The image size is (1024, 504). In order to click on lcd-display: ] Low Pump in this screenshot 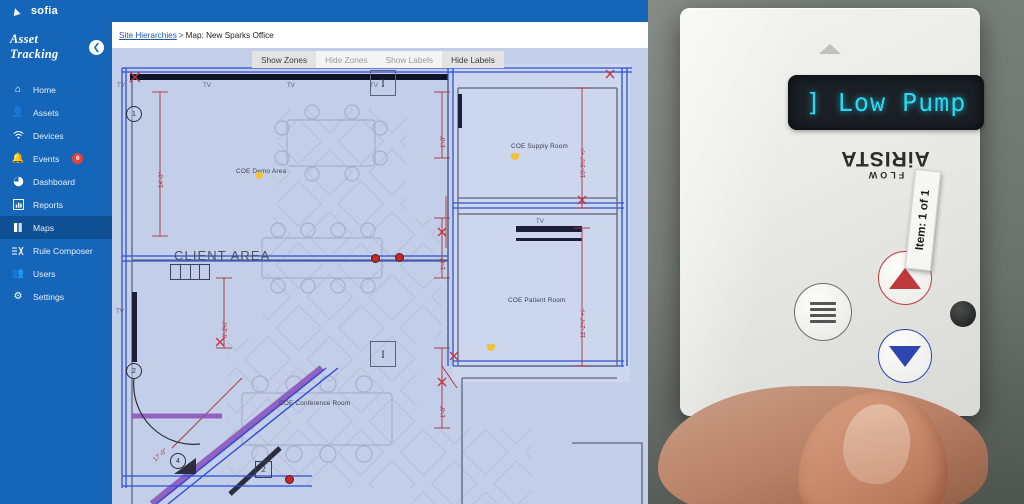, I will do `click(886, 102)`.